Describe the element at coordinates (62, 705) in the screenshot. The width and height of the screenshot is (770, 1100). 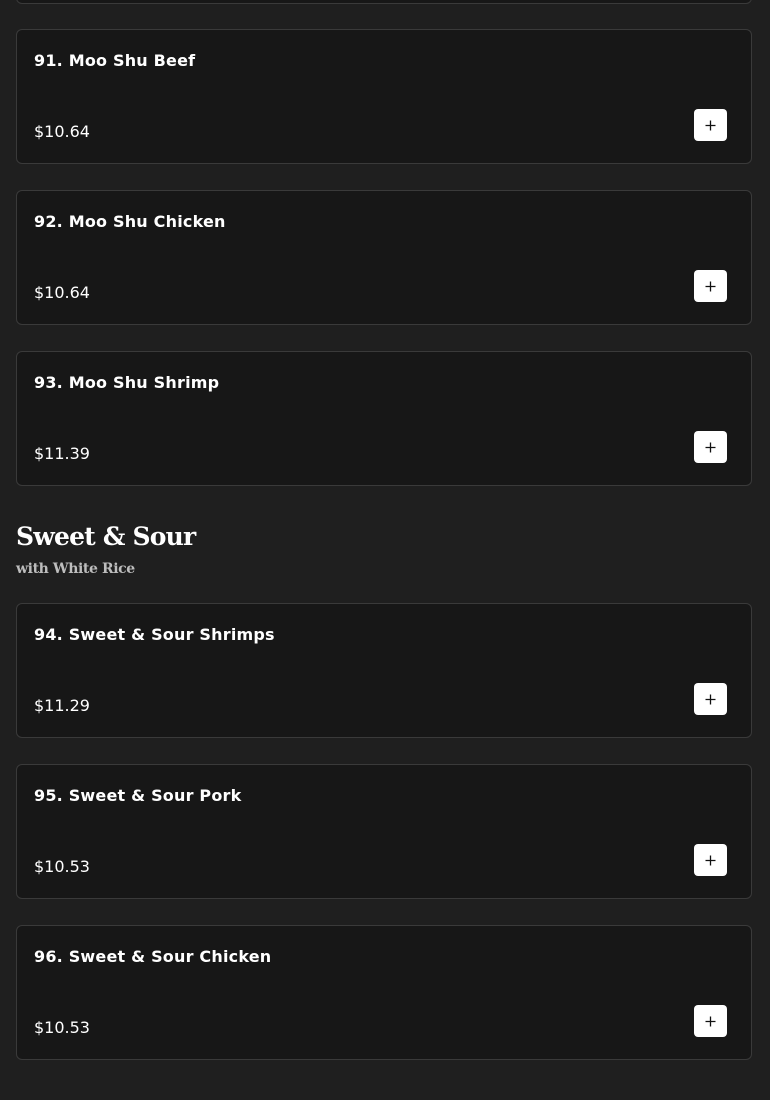
I see `item-price: $11.29` at that location.